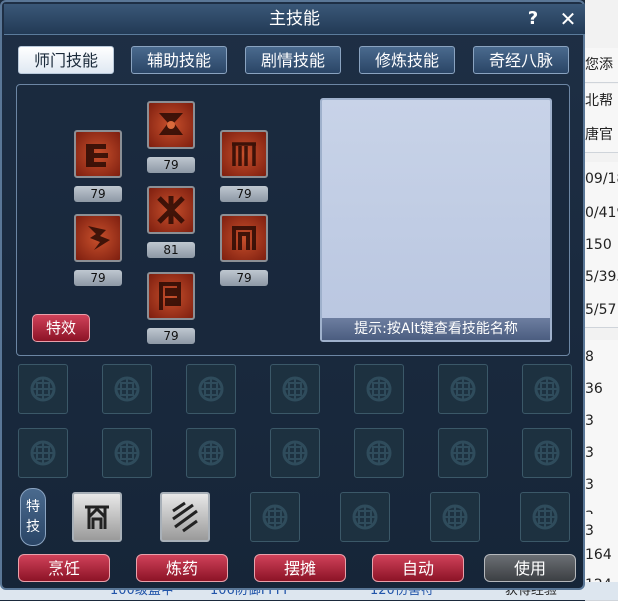 The height and width of the screenshot is (601, 618). What do you see at coordinates (407, 60) in the screenshot?
I see `tab-cultivation-skills: 修炼技能` at bounding box center [407, 60].